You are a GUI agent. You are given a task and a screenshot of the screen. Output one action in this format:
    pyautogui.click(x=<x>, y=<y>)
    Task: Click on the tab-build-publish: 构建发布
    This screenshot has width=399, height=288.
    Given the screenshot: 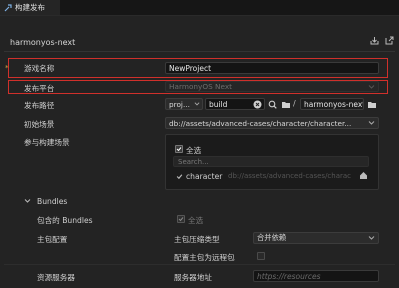 What is the action you would take?
    pyautogui.click(x=30, y=7)
    